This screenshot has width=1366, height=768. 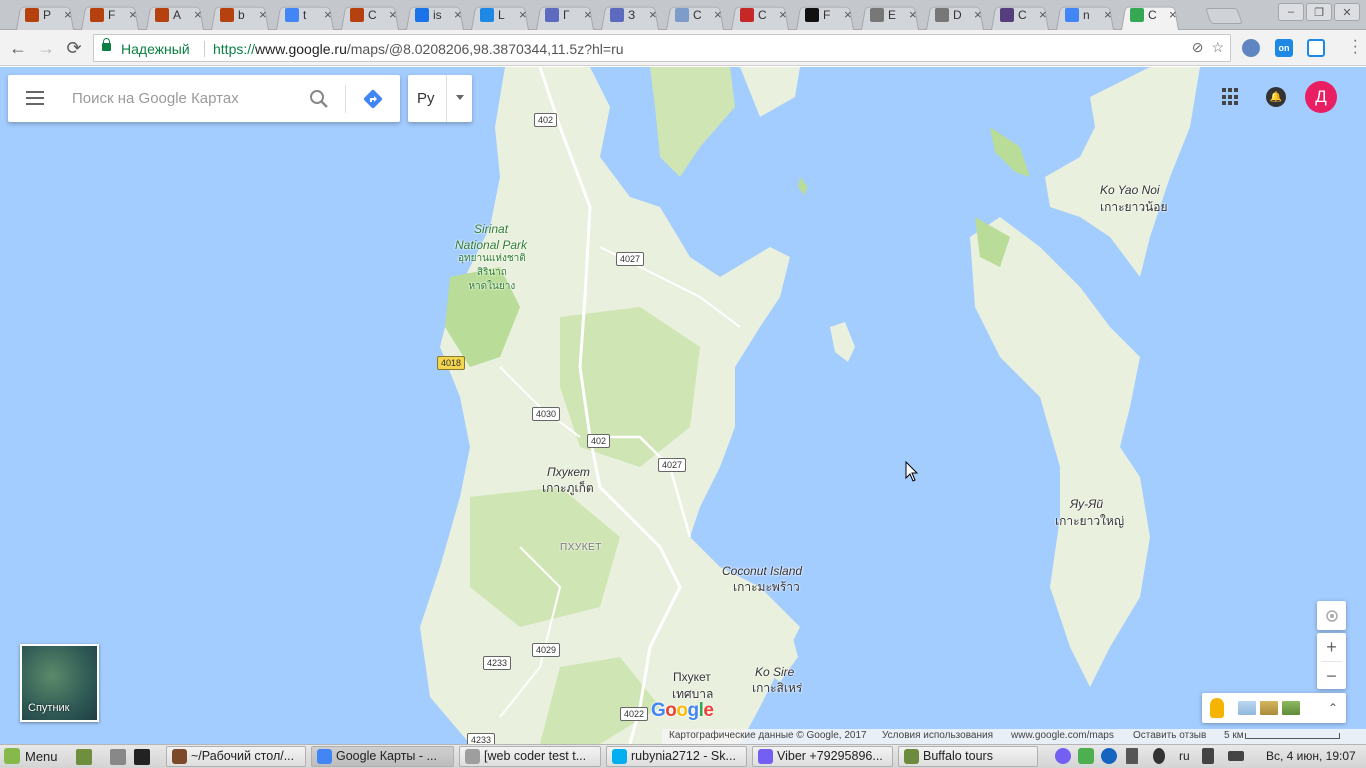 What do you see at coordinates (958, 756) in the screenshot?
I see `task-label: Buffalo tours` at bounding box center [958, 756].